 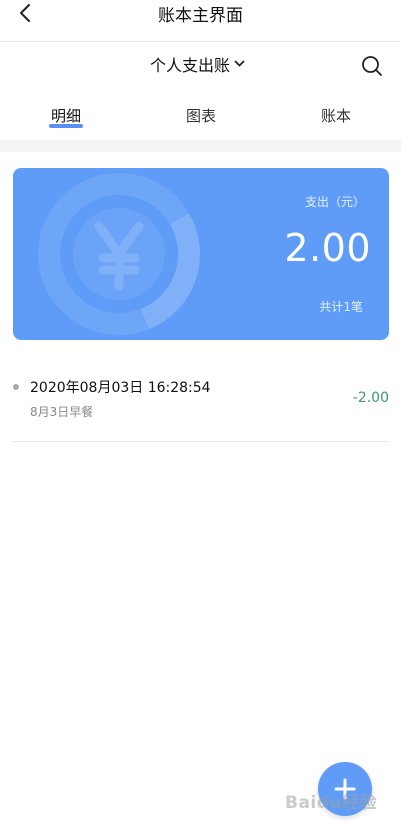 I want to click on book-selector-dropdown: 个人支出账, so click(x=197, y=64).